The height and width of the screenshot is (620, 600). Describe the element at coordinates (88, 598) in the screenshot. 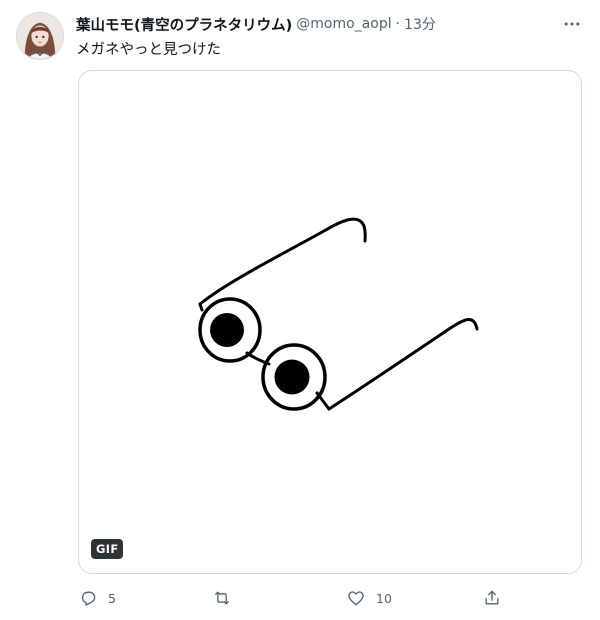

I see `reply-icon` at that location.